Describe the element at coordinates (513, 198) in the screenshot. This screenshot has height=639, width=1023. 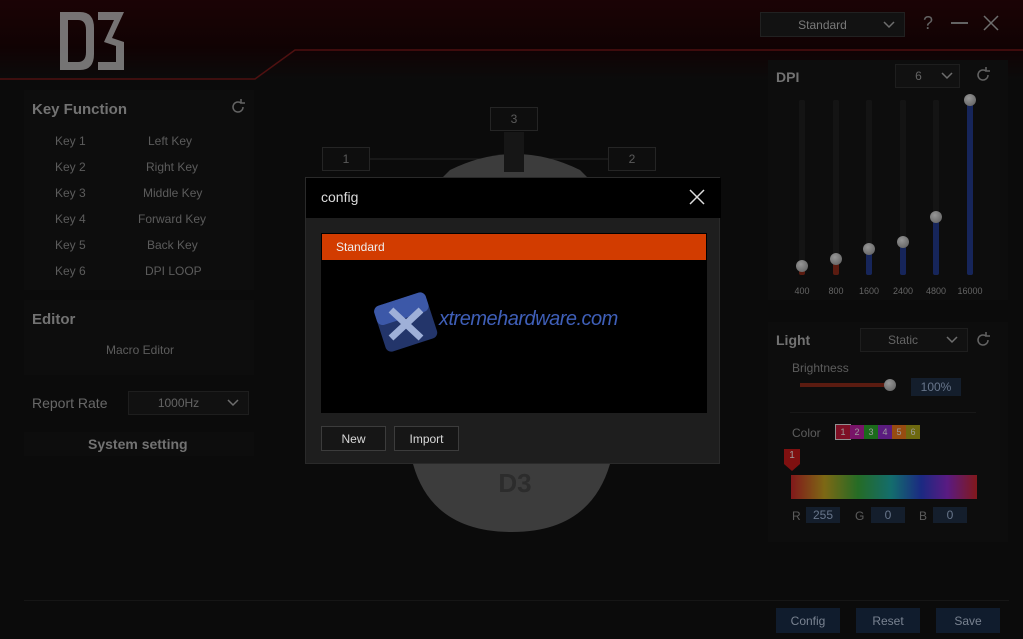
I see `config-dialog-header: config` at that location.